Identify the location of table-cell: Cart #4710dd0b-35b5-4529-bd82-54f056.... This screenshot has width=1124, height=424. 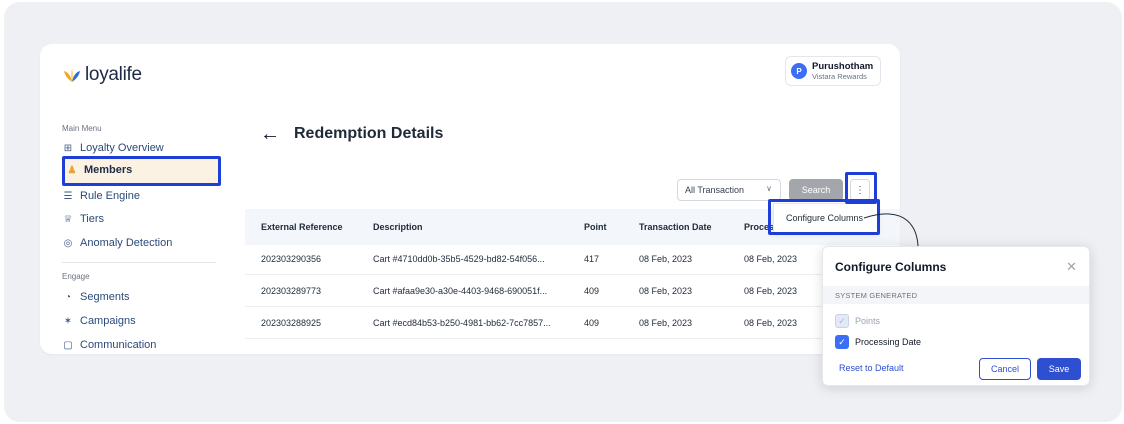
(459, 259).